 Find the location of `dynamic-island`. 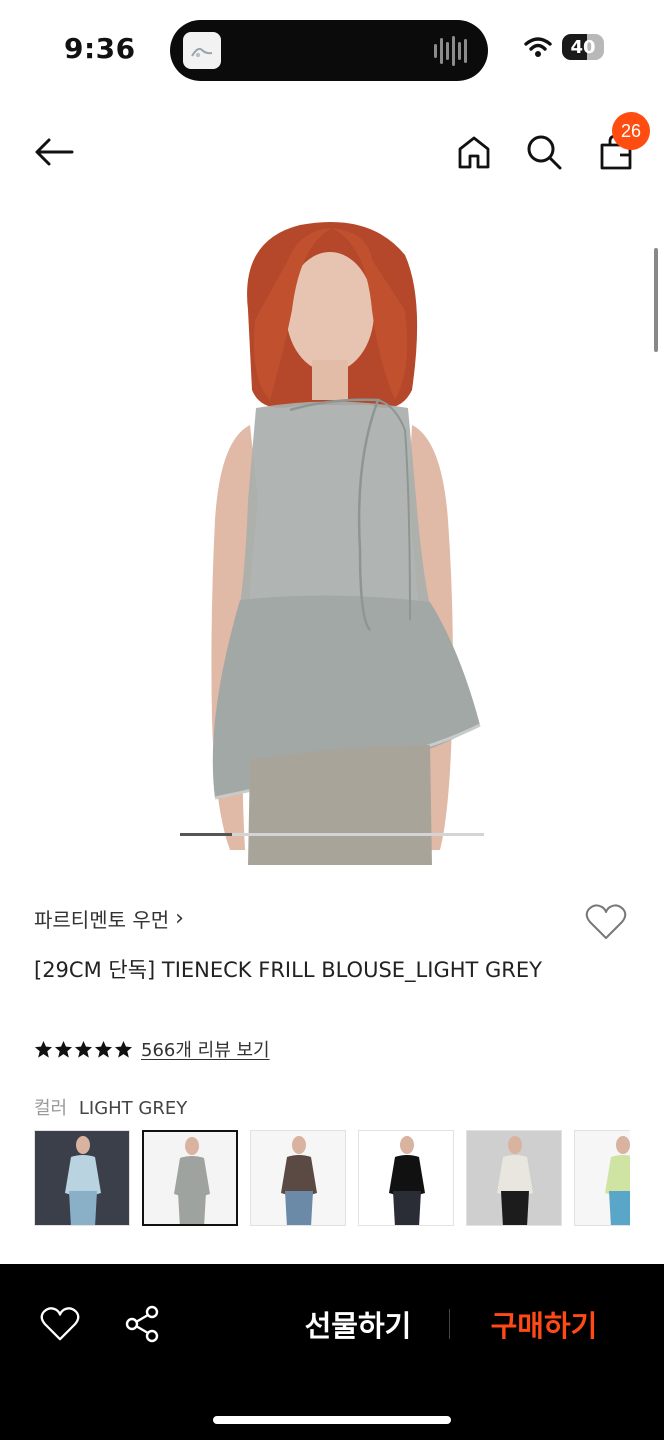

dynamic-island is located at coordinates (329, 50).